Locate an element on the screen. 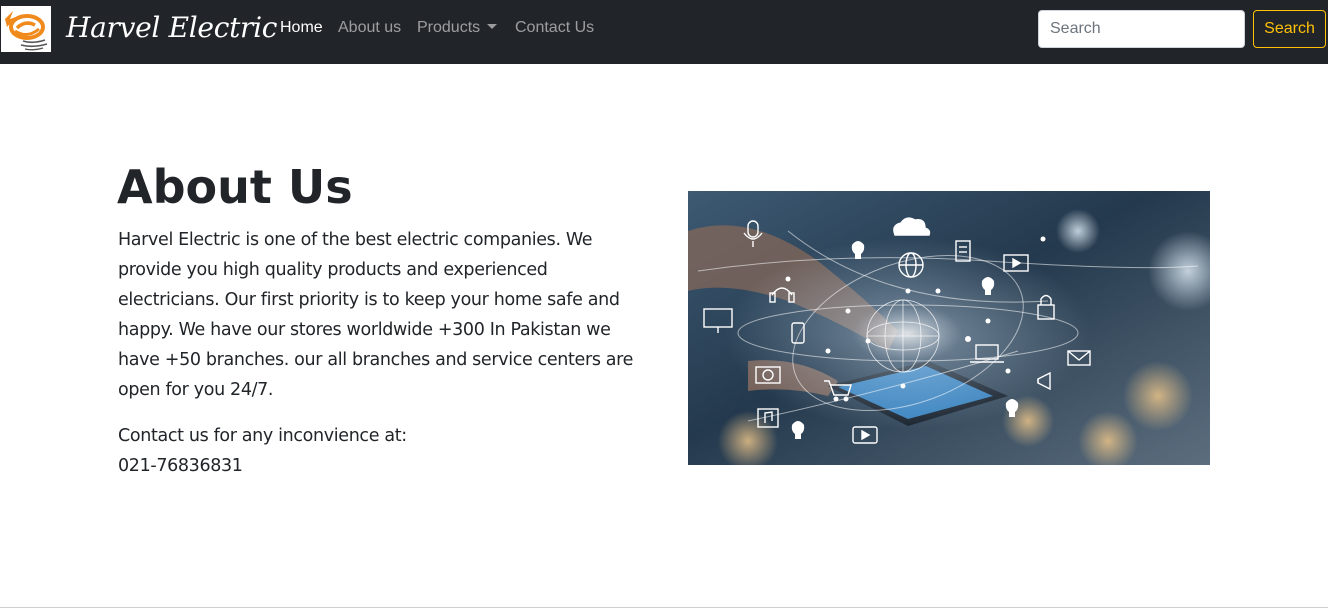 Image resolution: width=1328 pixels, height=610 pixels. nav-link-contact-us: Contact Us is located at coordinates (554, 28).